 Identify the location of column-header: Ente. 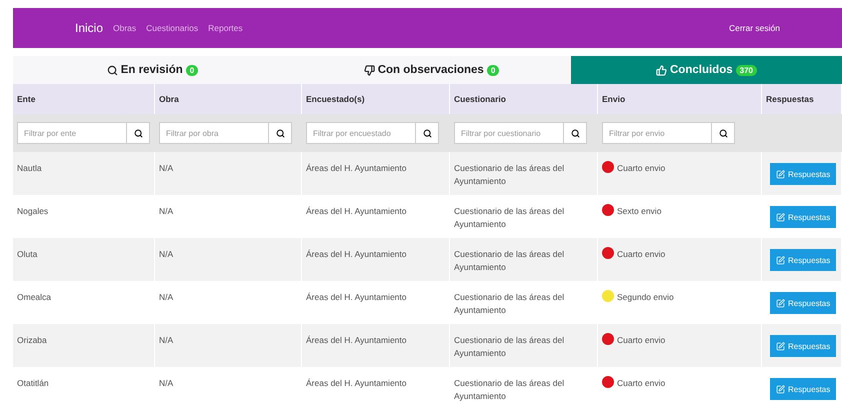
(84, 99).